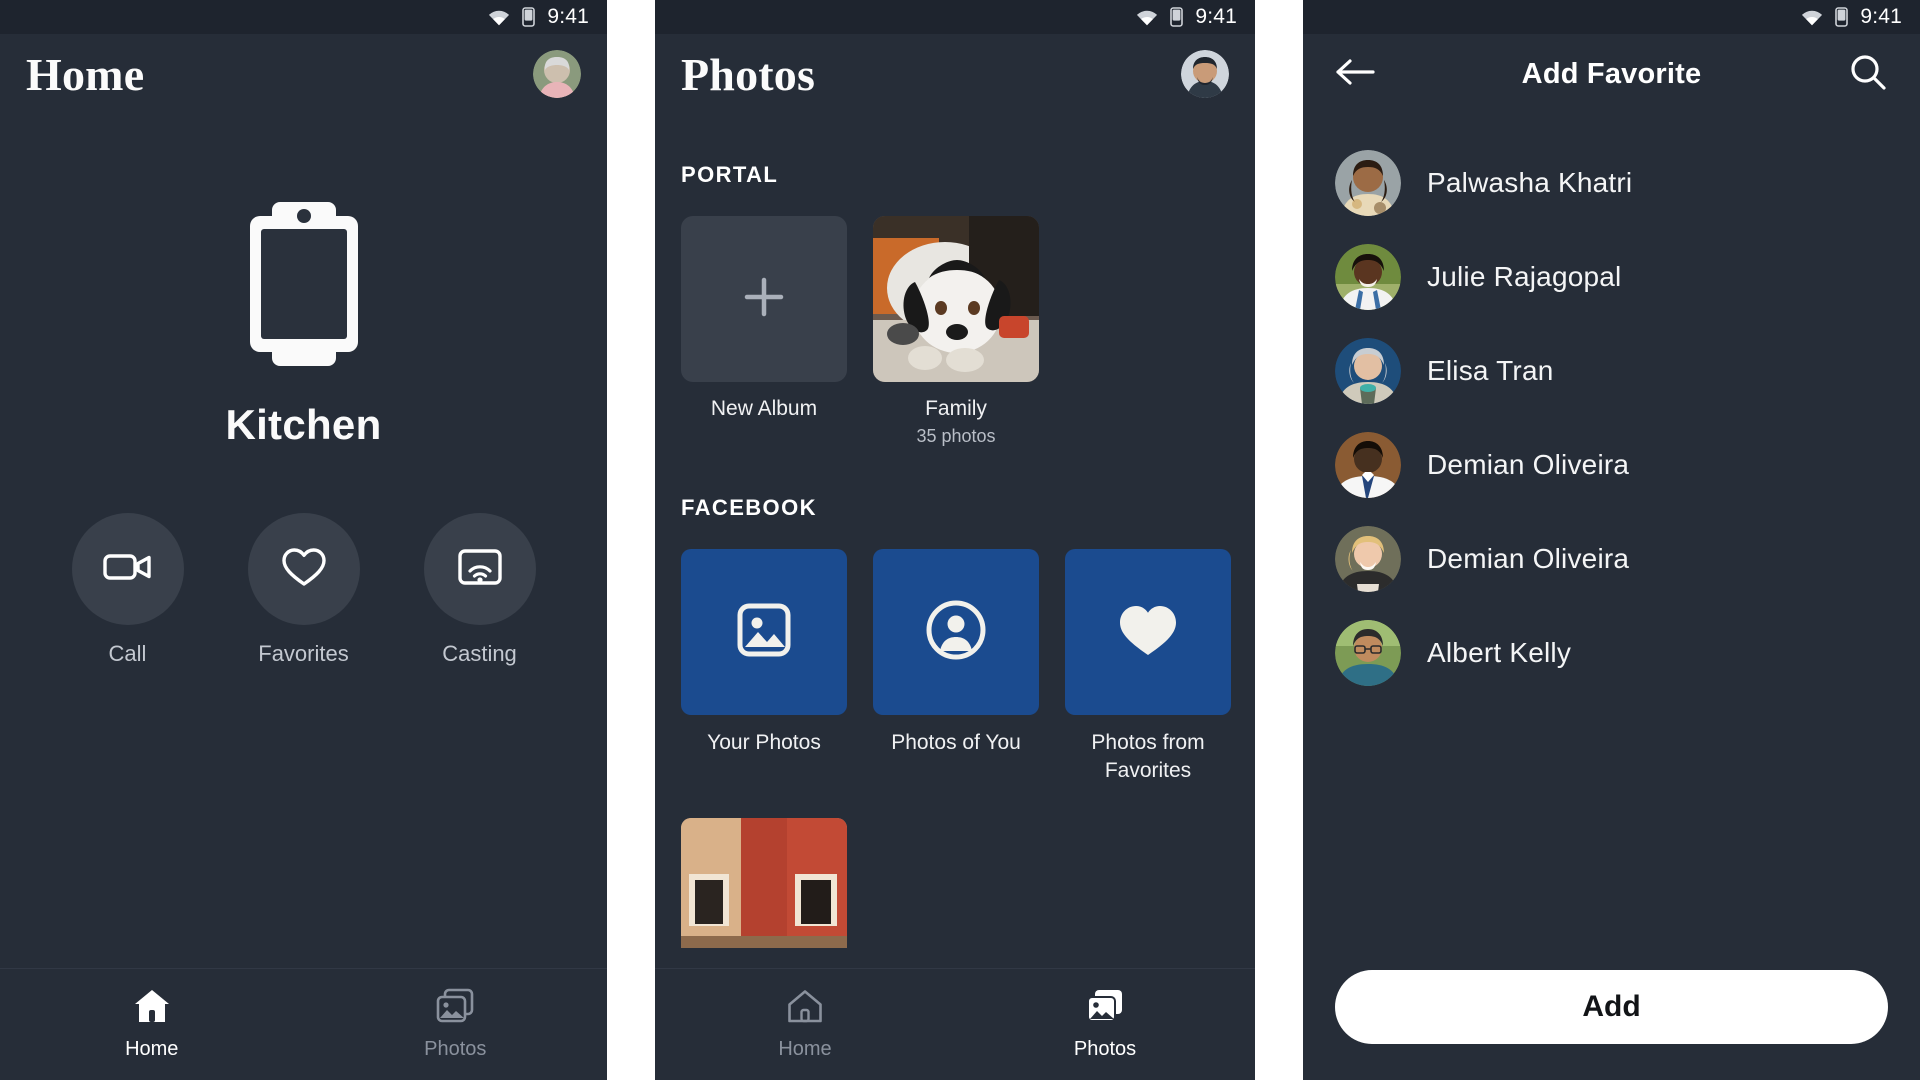  Describe the element at coordinates (85, 74) in the screenshot. I see `page-title: Home` at that location.